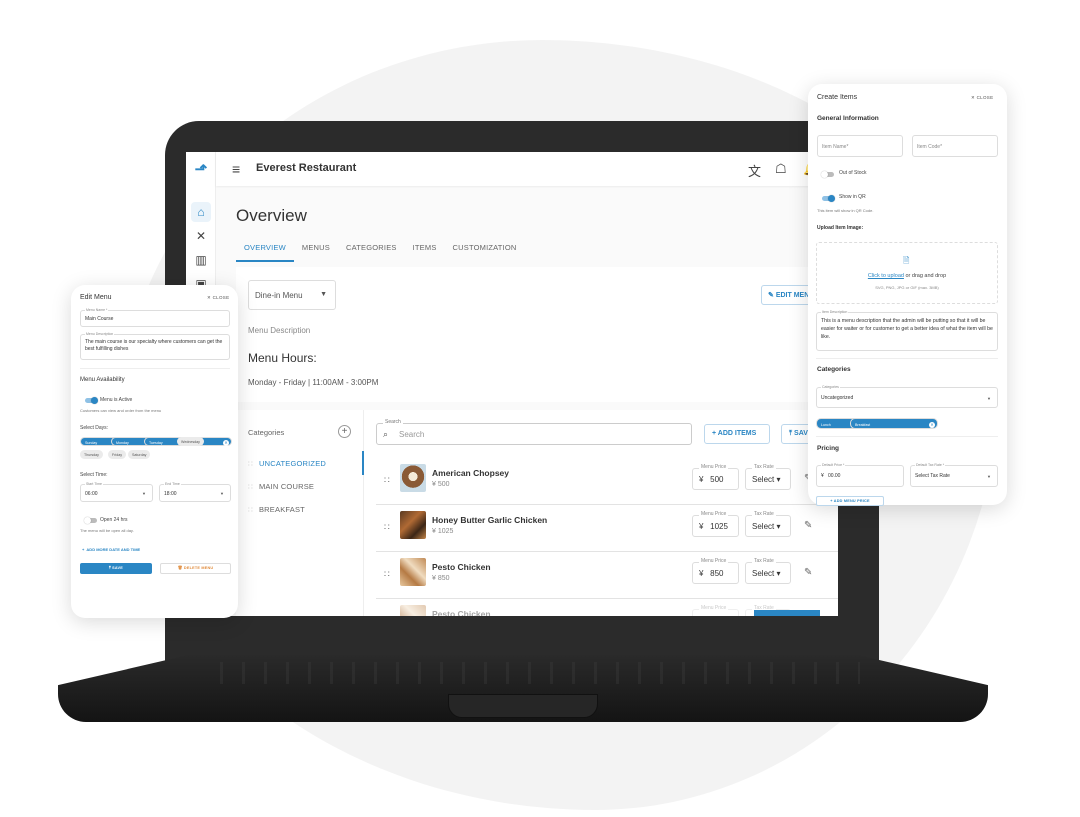 The height and width of the screenshot is (817, 1080). What do you see at coordinates (853, 173) in the screenshot?
I see `out-of-stock-label: Out of Stock` at bounding box center [853, 173].